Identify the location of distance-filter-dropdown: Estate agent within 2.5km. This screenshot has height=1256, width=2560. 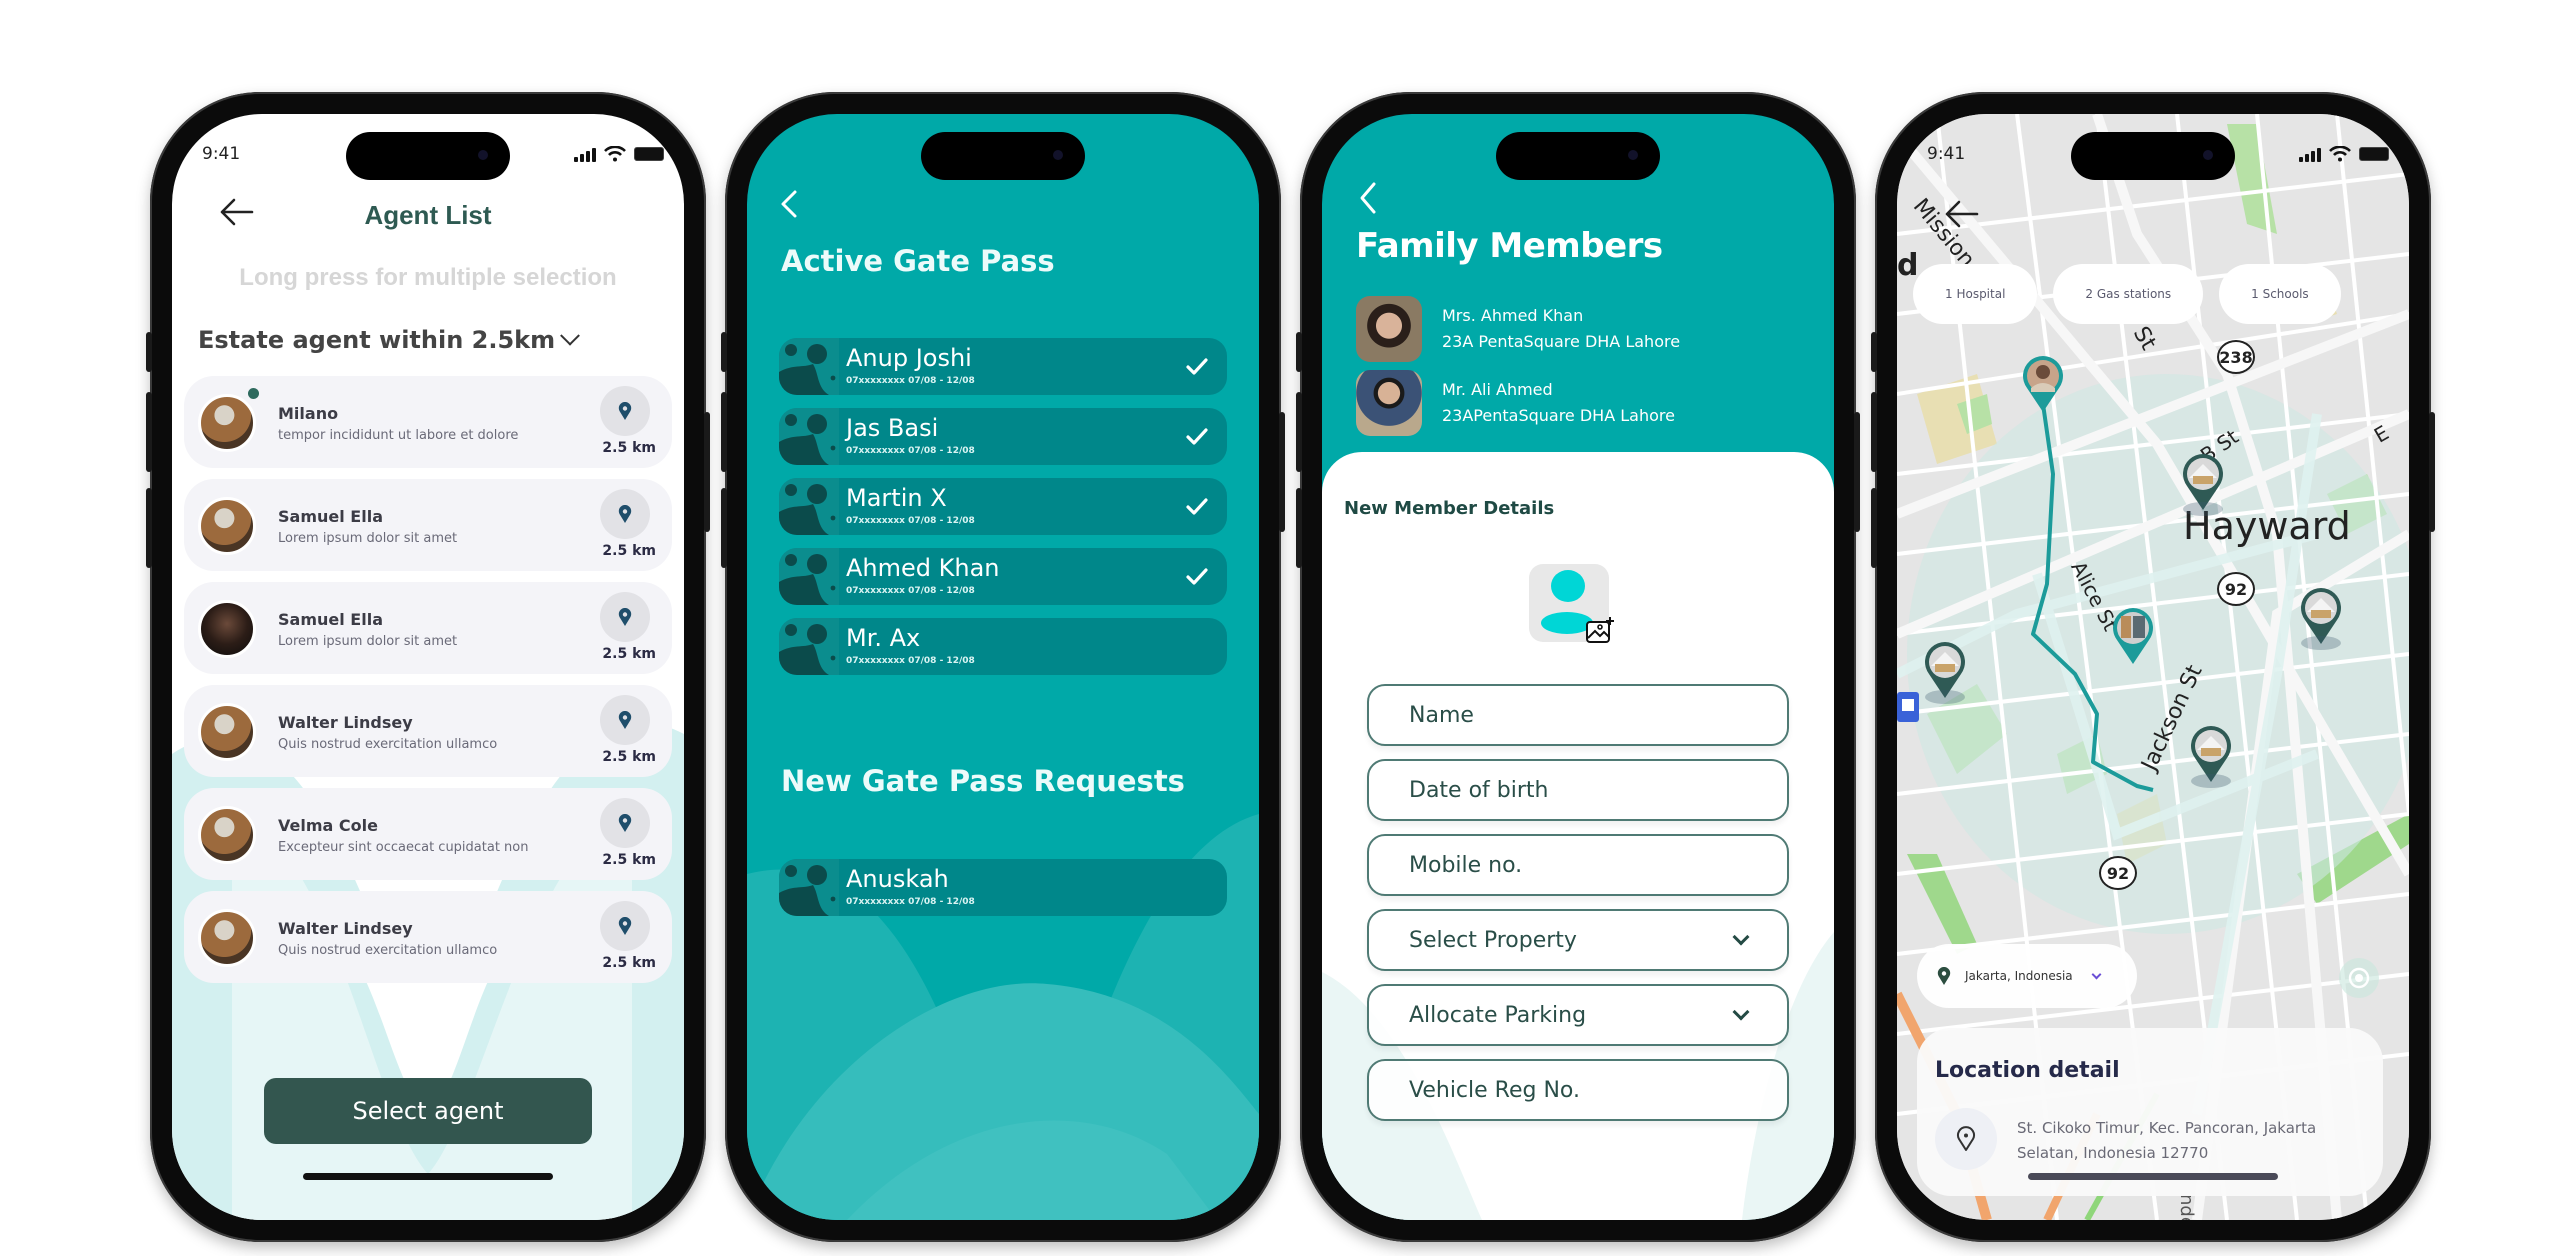
(389, 339).